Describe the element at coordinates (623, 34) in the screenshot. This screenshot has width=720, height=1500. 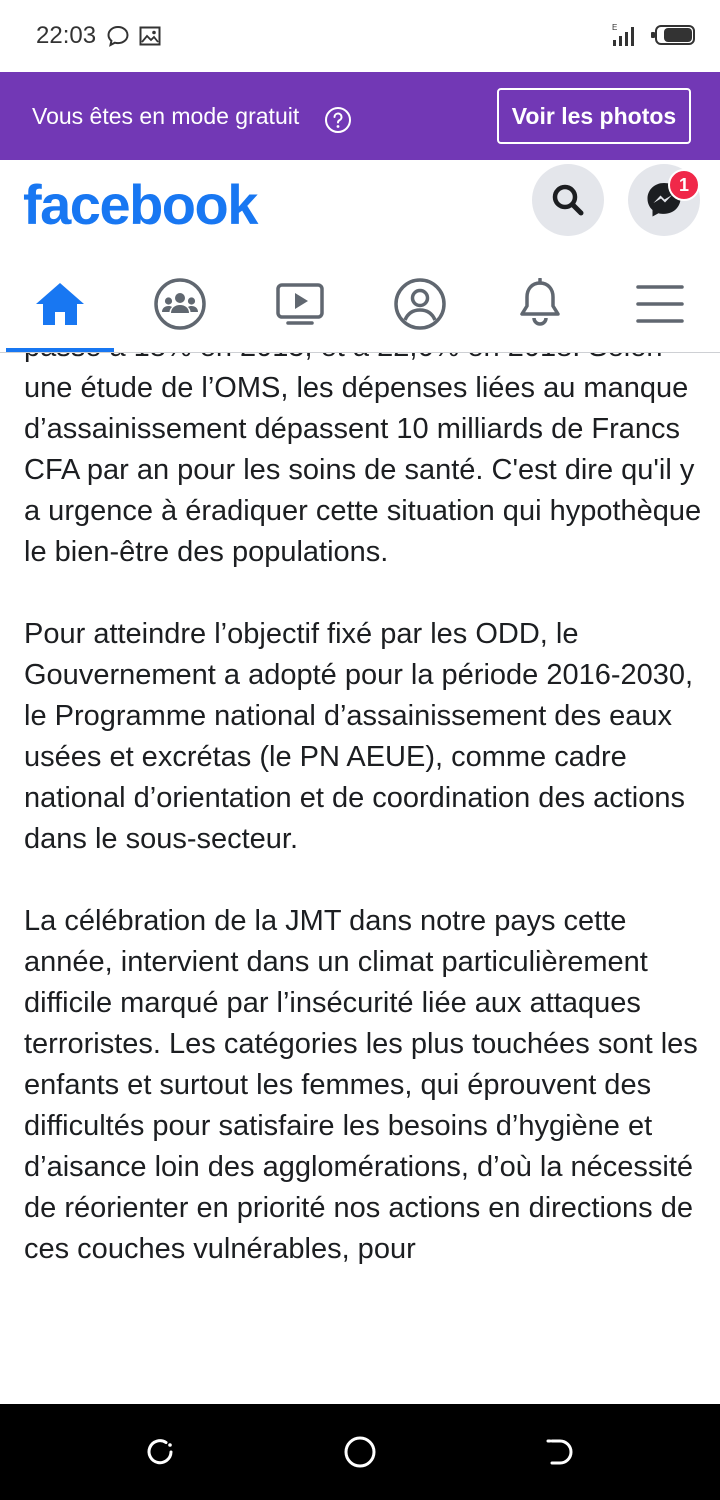
I see `signal-icon: E` at that location.